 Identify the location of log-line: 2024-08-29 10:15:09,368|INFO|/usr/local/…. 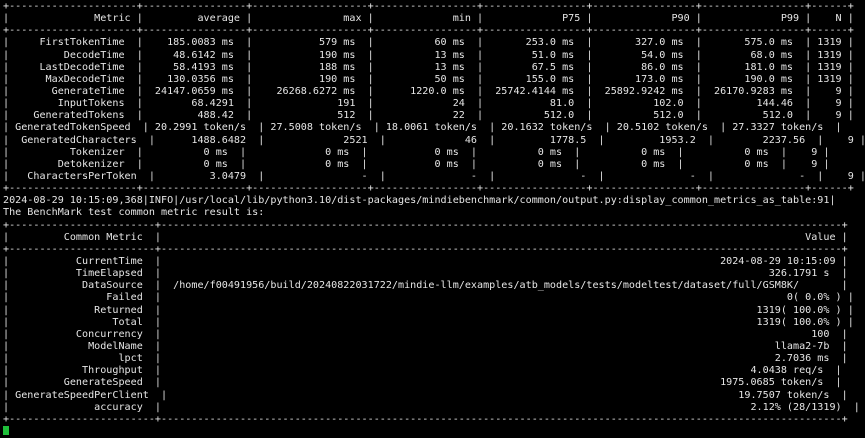
(419, 201).